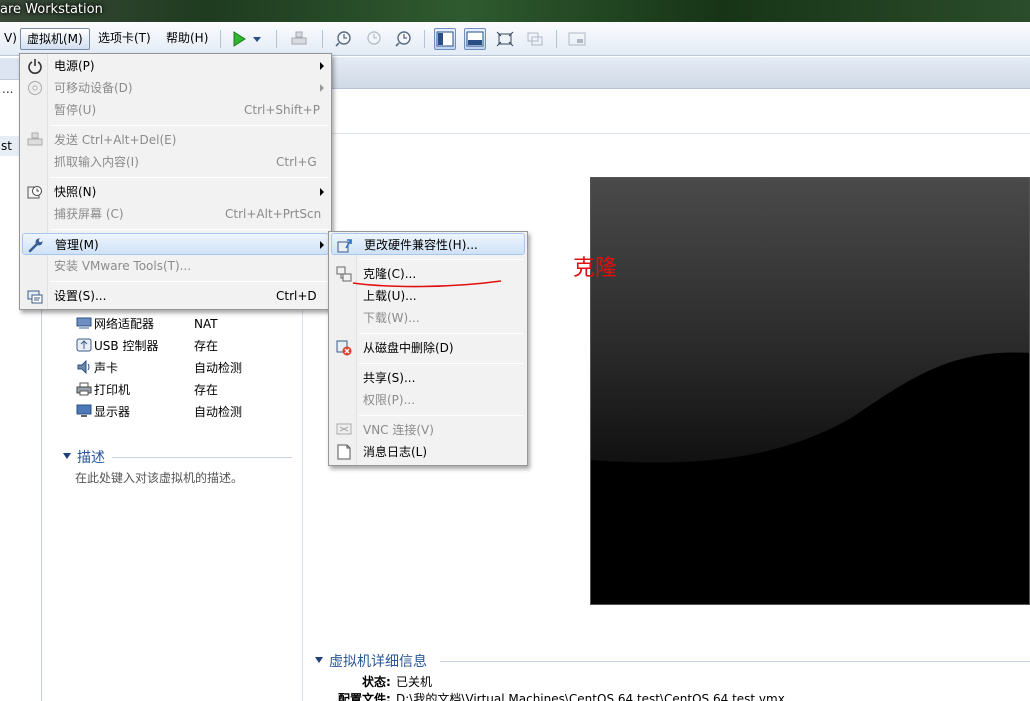 This screenshot has height=701, width=1030. I want to click on device-row-usb: USB 控制器, so click(117, 346).